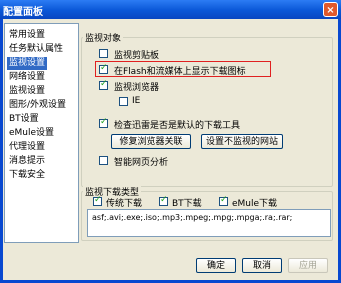 Image resolution: width=341 pixels, height=283 pixels. Describe the element at coordinates (187, 204) in the screenshot. I see `bt-download-label: BT下载` at that location.